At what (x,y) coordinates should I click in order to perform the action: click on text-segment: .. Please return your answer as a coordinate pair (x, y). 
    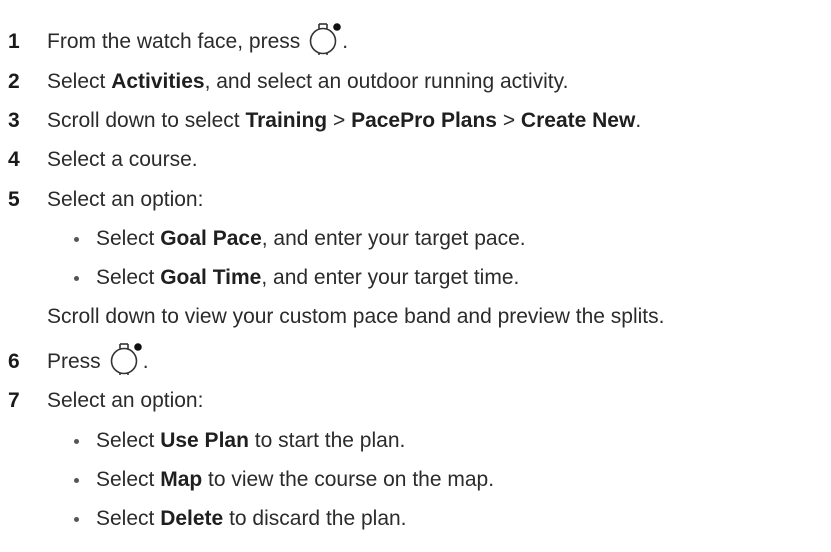
    Looking at the image, I should click on (638, 120).